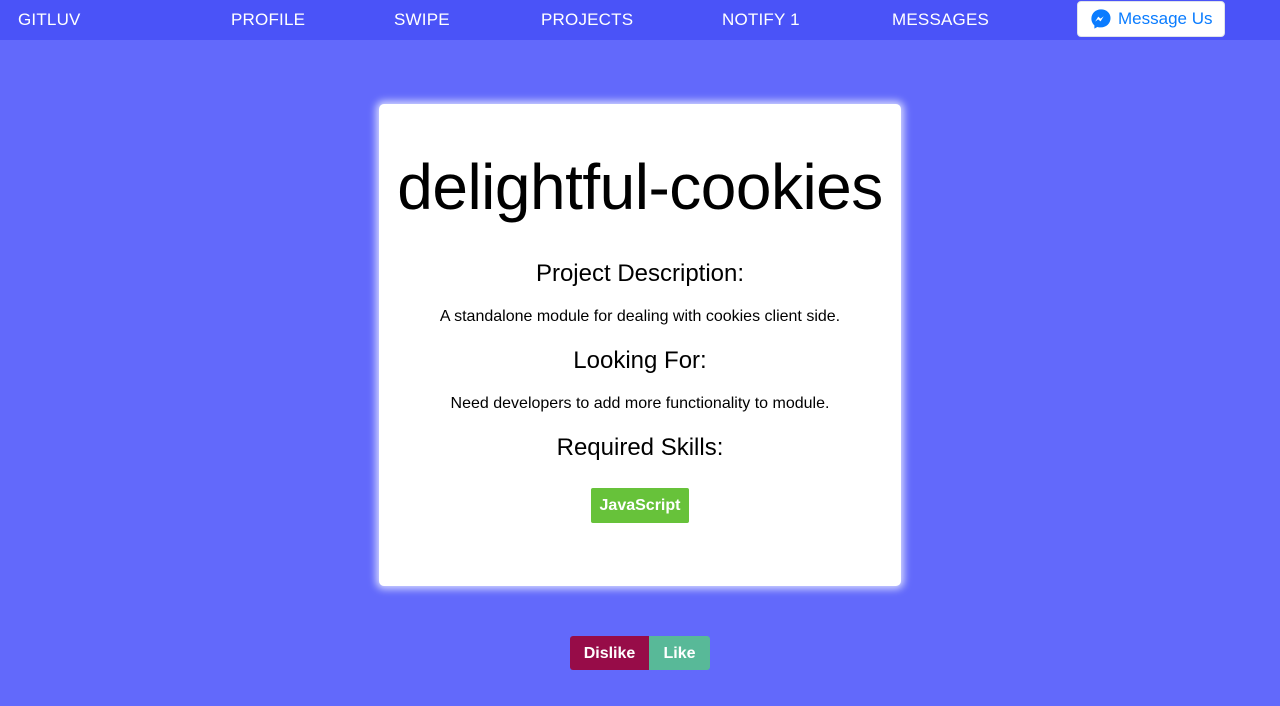 The image size is (1280, 706). What do you see at coordinates (422, 20) in the screenshot?
I see `nav-link-swipe: SWIPE` at bounding box center [422, 20].